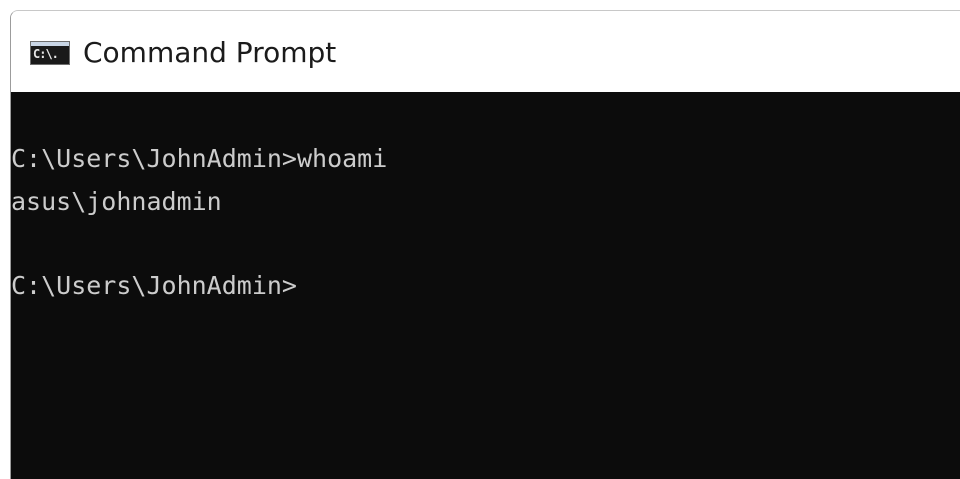  What do you see at coordinates (154, 285) in the screenshot?
I see `console-line-prompt: C:\Users\JohnAdmin>` at bounding box center [154, 285].